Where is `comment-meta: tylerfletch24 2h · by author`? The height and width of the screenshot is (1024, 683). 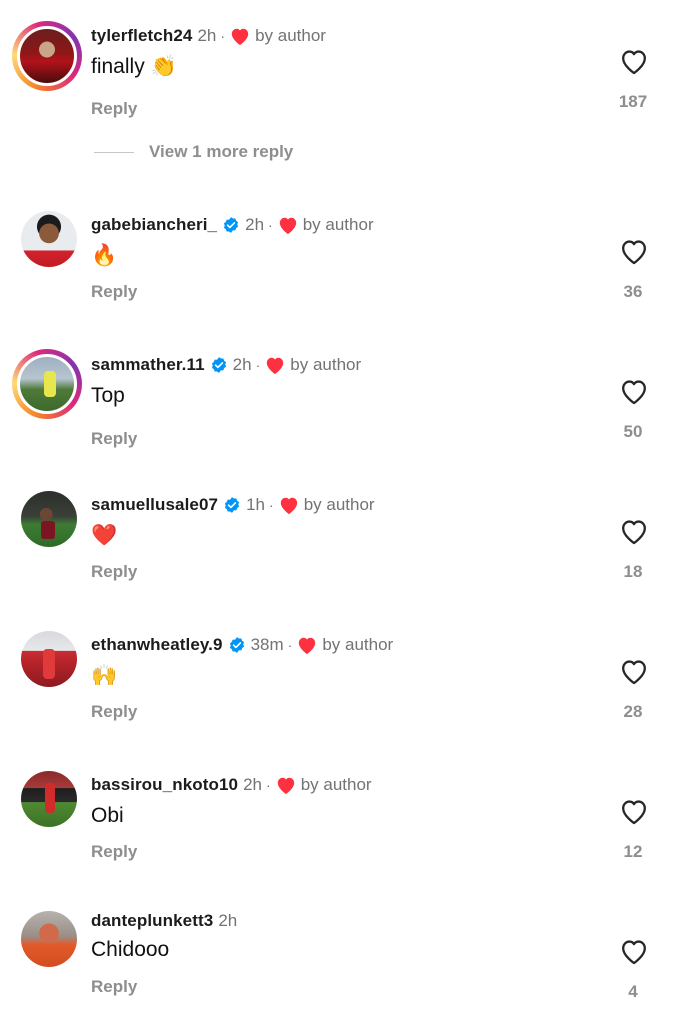 comment-meta: tylerfletch24 2h · by author is located at coordinates (208, 36).